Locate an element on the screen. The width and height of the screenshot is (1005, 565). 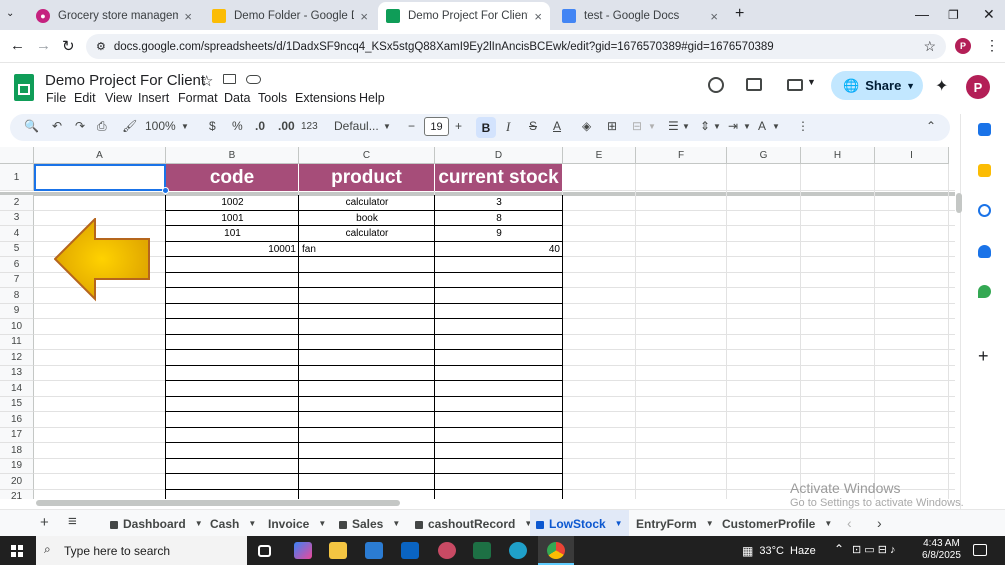
selected-cell-a1 is located at coordinates (100, 177).